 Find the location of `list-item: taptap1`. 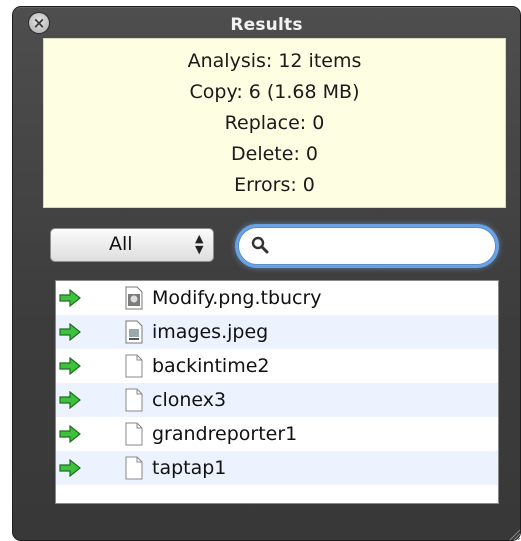

list-item: taptap1 is located at coordinates (277, 468).